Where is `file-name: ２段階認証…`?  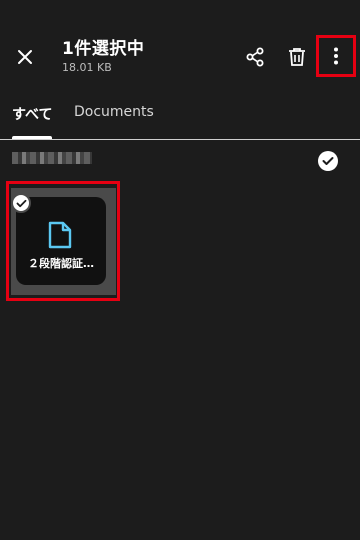 file-name: ２段階認証… is located at coordinates (61, 263).